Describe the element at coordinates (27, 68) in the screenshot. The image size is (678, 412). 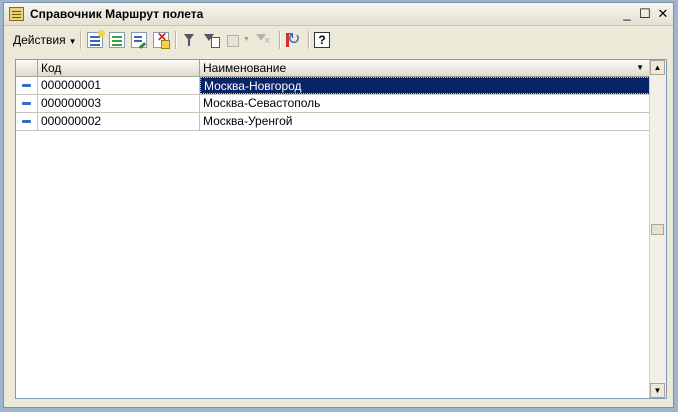
I see `header-icon-column` at that location.